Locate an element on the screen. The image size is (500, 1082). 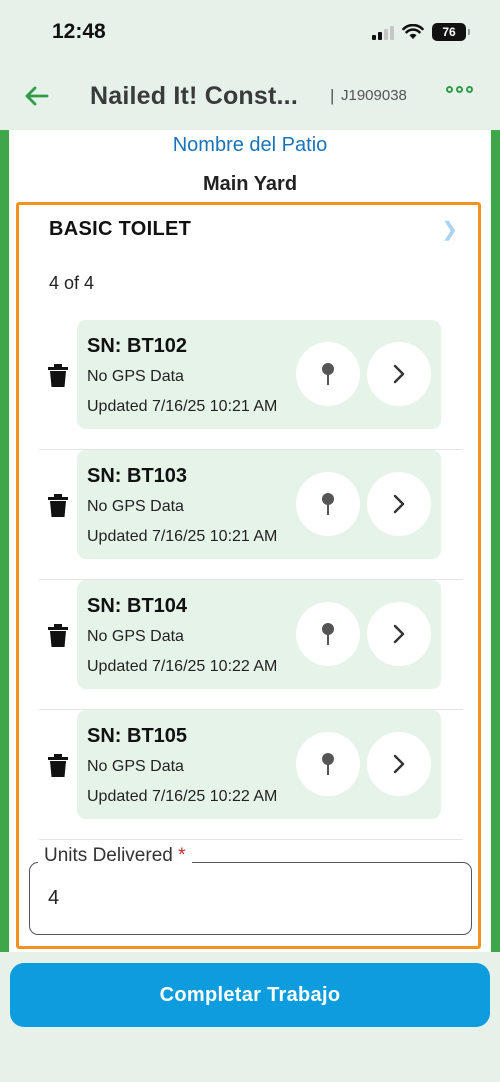
units-delivered-label: Units Delivered * is located at coordinates (115, 856).